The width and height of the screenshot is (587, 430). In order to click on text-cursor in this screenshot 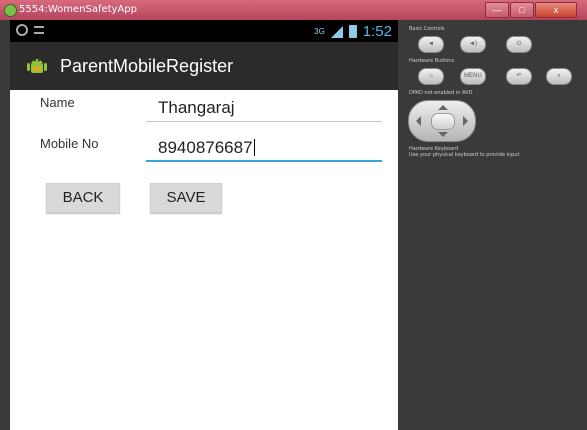, I will do `click(254, 147)`.